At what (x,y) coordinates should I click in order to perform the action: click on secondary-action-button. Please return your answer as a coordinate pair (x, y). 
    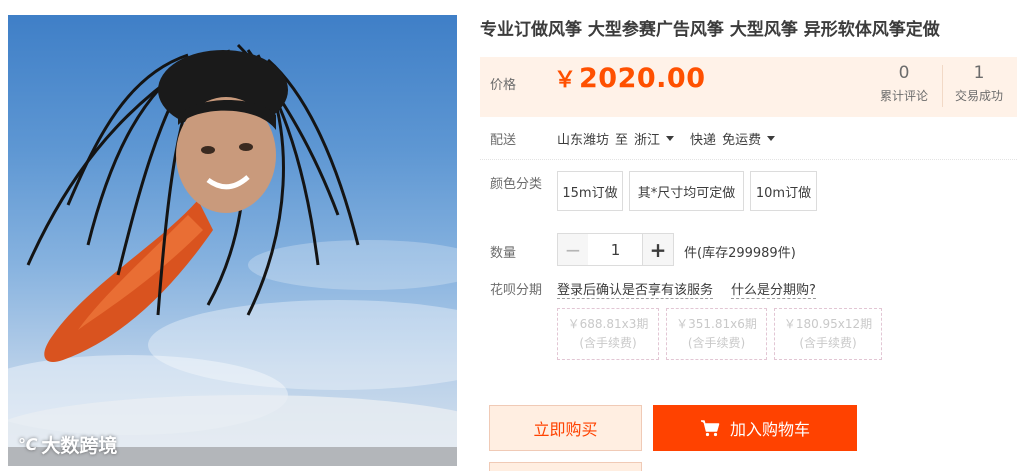
    Looking at the image, I should click on (565, 466).